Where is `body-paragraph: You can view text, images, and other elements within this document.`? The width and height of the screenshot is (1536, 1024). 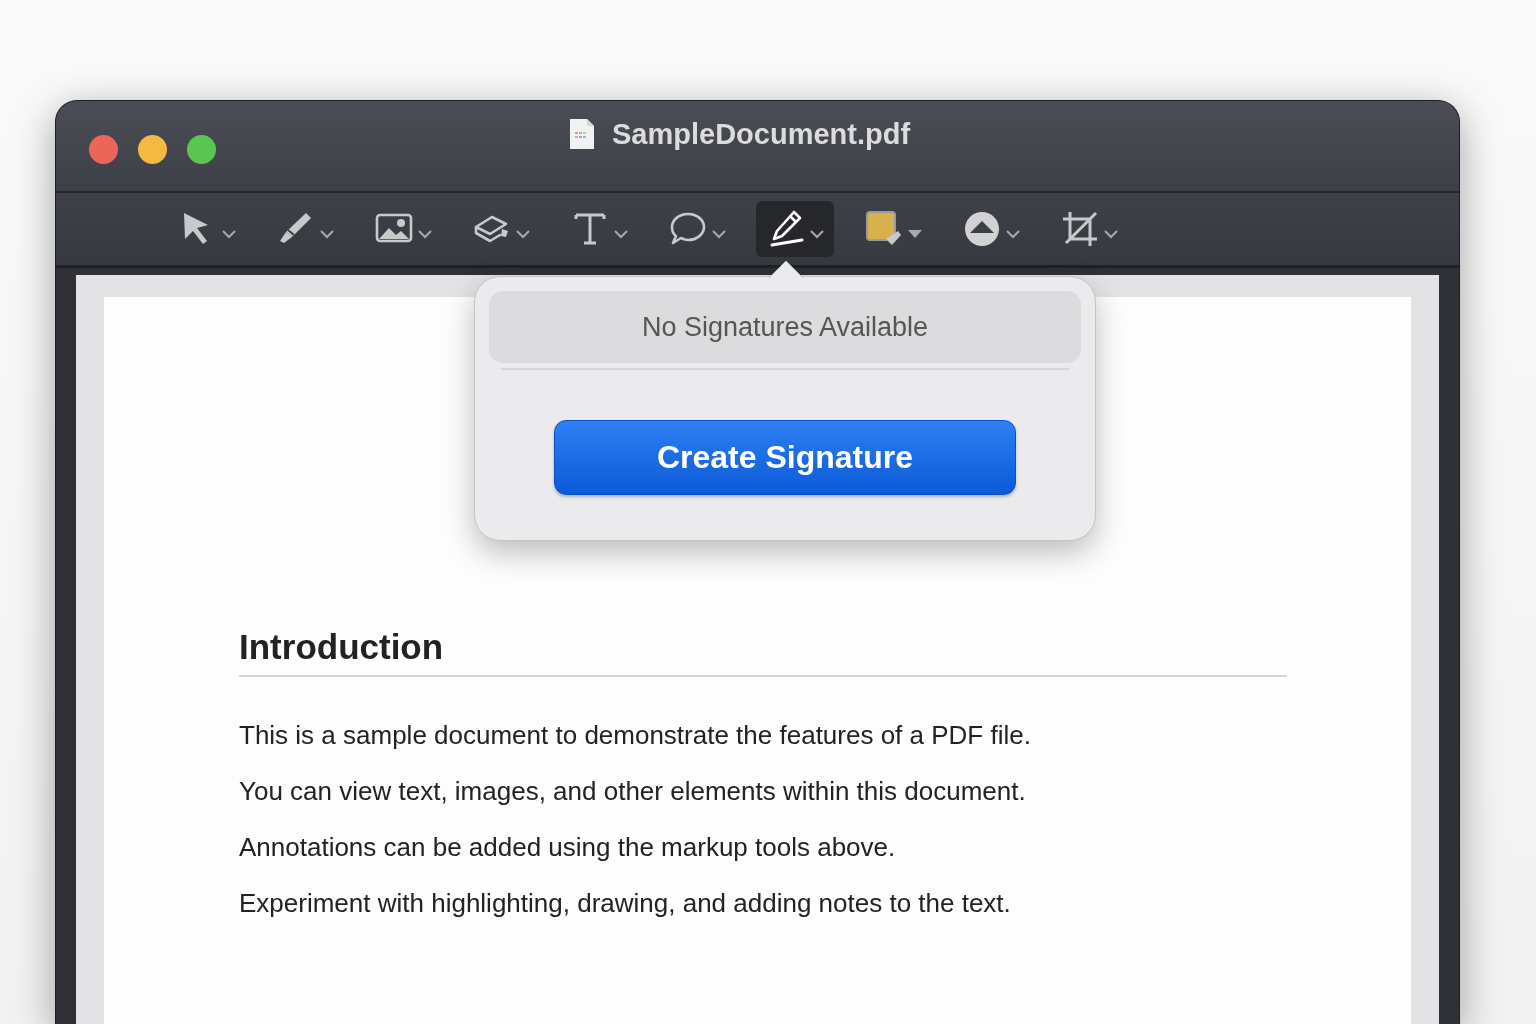 body-paragraph: You can view text, images, and other elements within this document. is located at coordinates (633, 791).